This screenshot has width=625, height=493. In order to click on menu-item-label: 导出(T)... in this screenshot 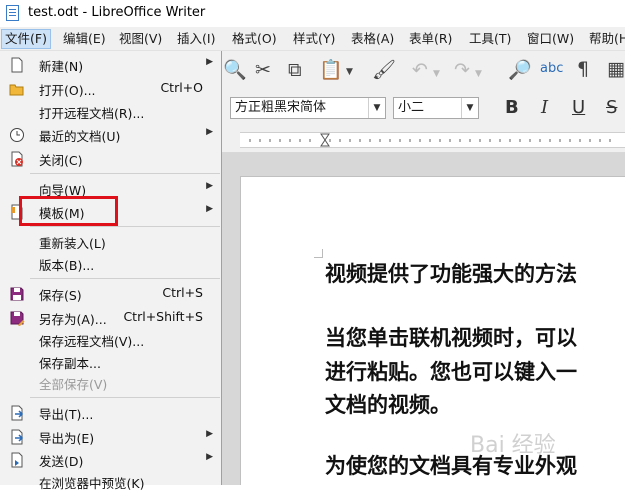, I will do `click(66, 414)`.